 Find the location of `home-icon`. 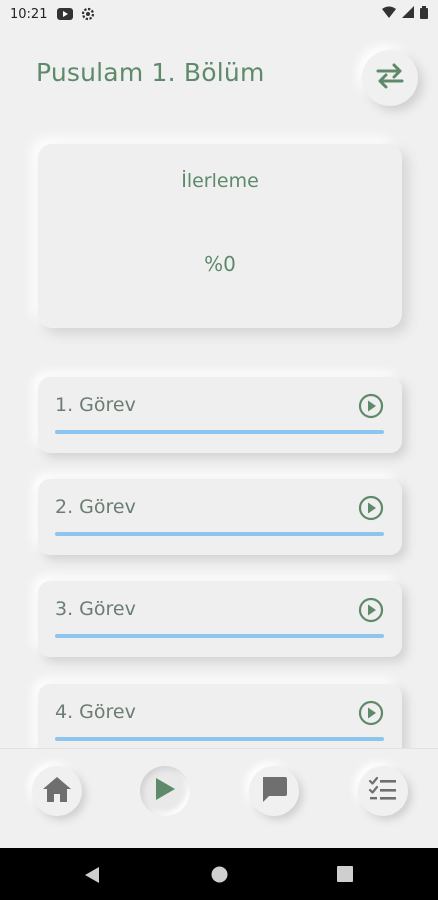

home-icon is located at coordinates (57, 791).